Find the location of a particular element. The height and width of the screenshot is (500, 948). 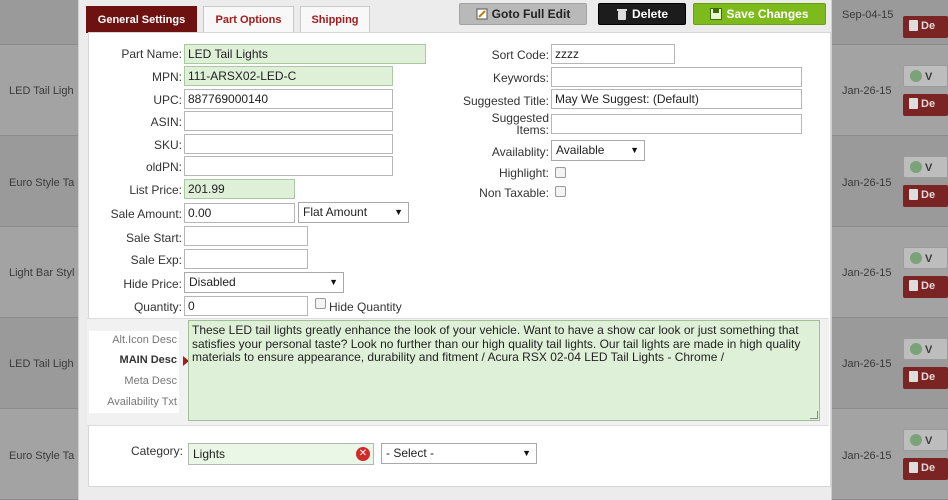

upc-label: UPC: is located at coordinates (167, 100).